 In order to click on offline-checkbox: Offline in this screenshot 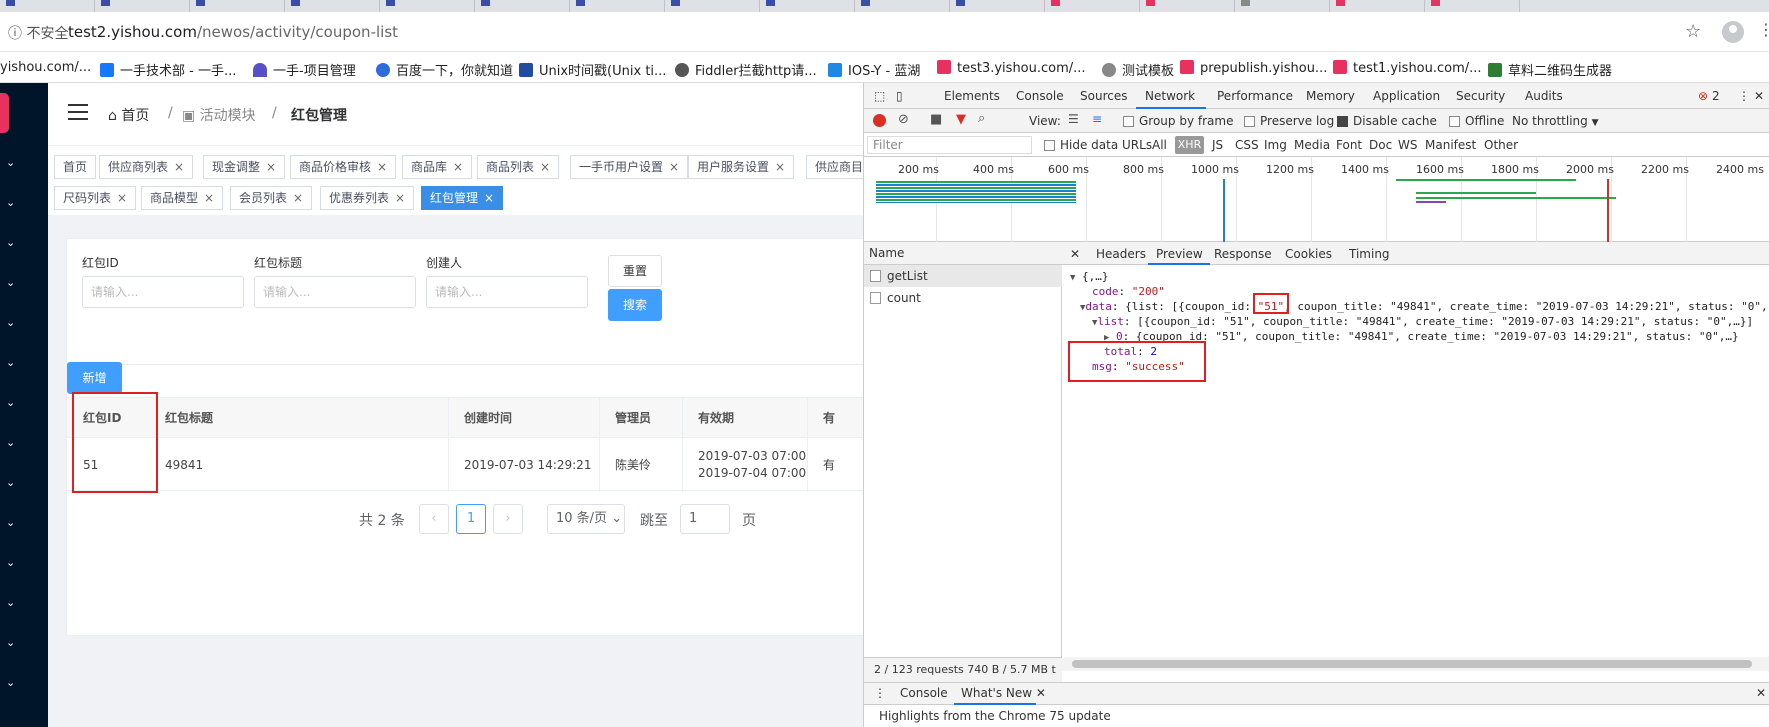, I will do `click(1476, 121)`.